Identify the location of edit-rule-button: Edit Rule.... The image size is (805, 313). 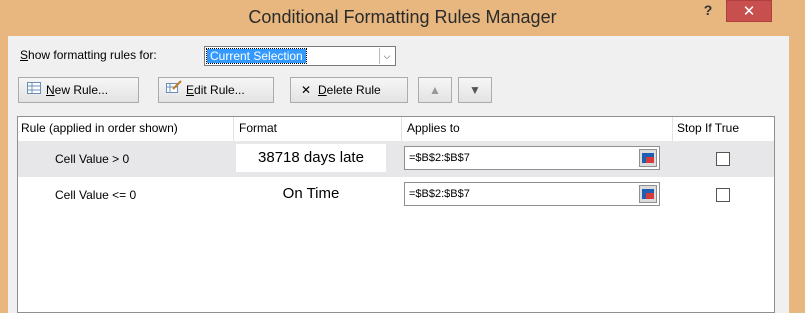
(216, 90).